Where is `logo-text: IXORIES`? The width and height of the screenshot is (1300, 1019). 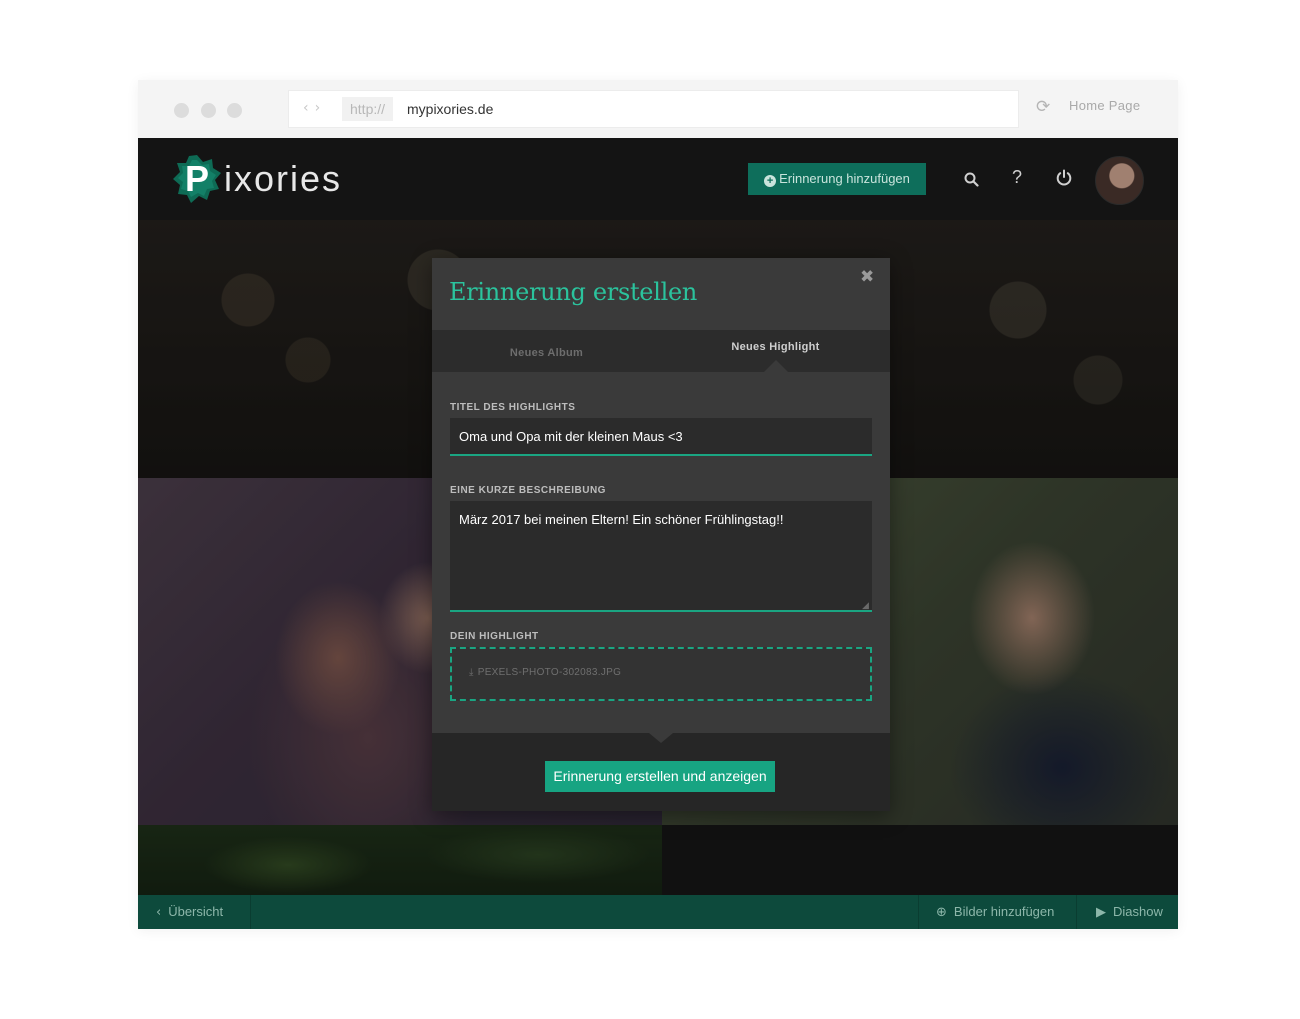 logo-text: IXORIES is located at coordinates (283, 179).